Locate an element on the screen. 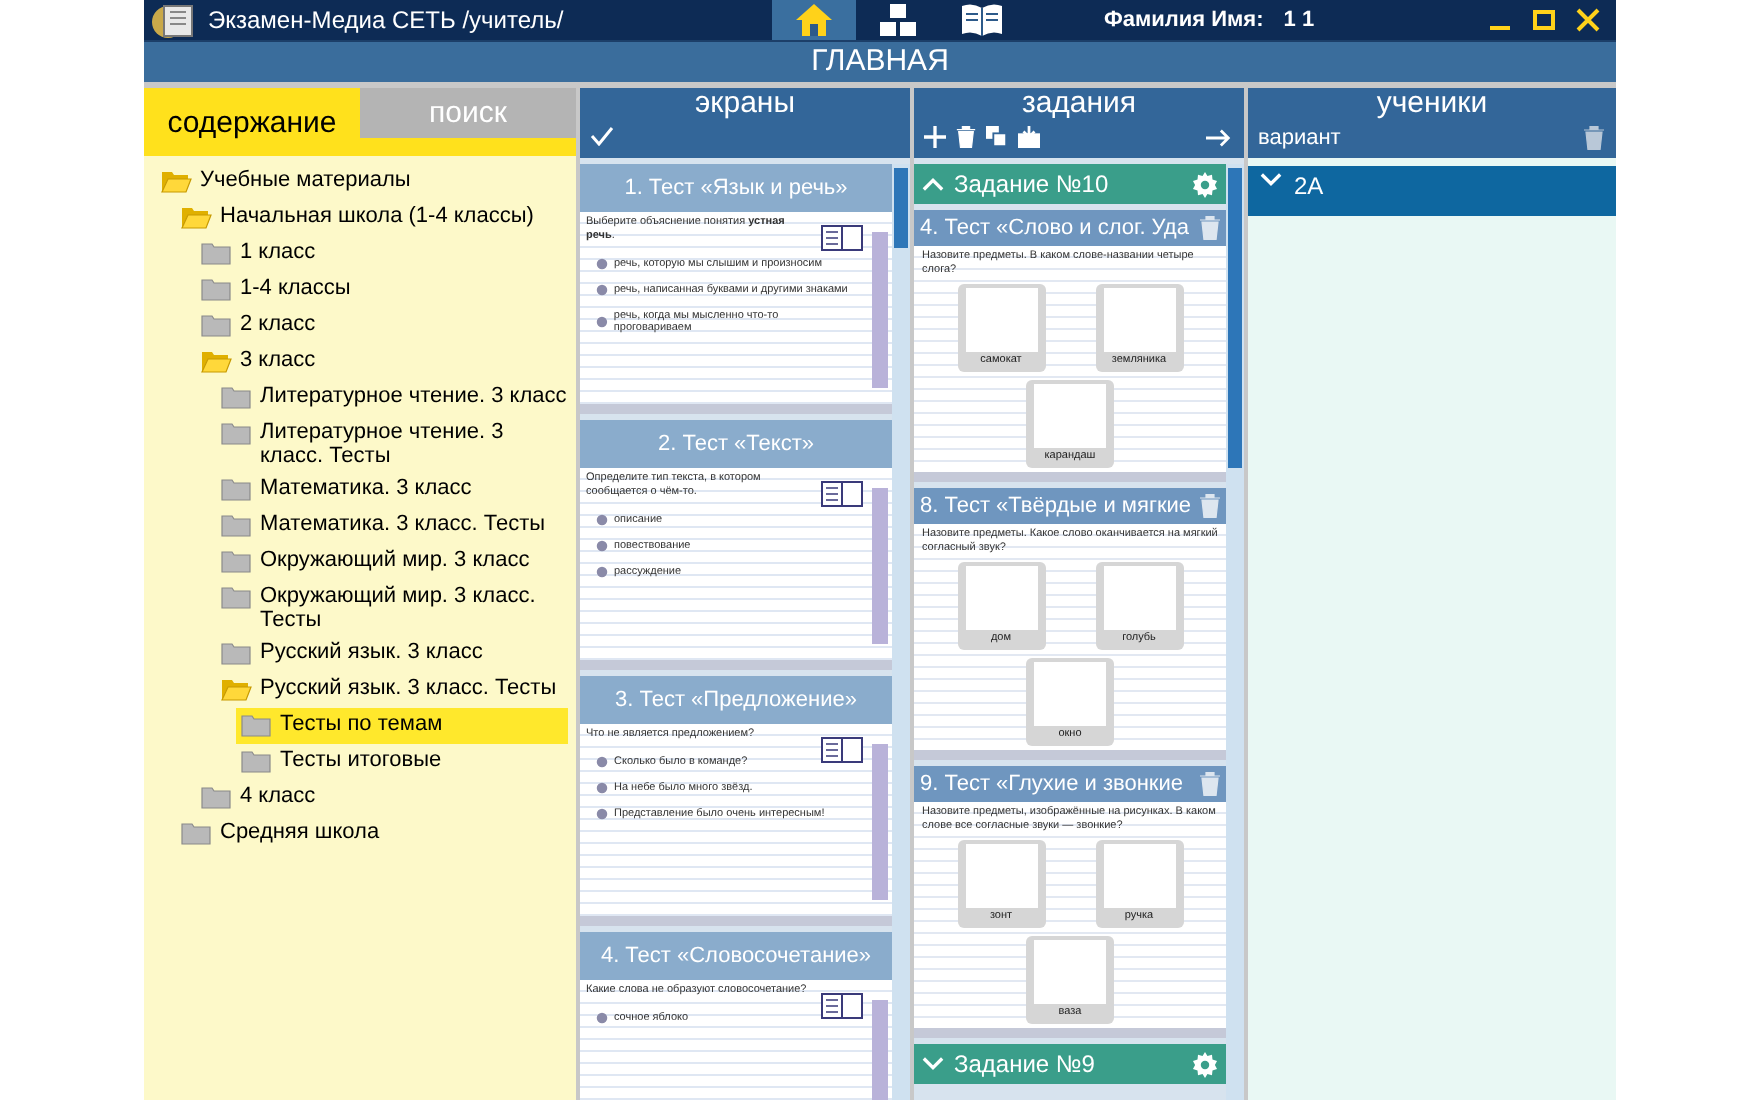 The image size is (1760, 1100). tree-item: Математика. 3 класс is located at coordinates (396, 490).